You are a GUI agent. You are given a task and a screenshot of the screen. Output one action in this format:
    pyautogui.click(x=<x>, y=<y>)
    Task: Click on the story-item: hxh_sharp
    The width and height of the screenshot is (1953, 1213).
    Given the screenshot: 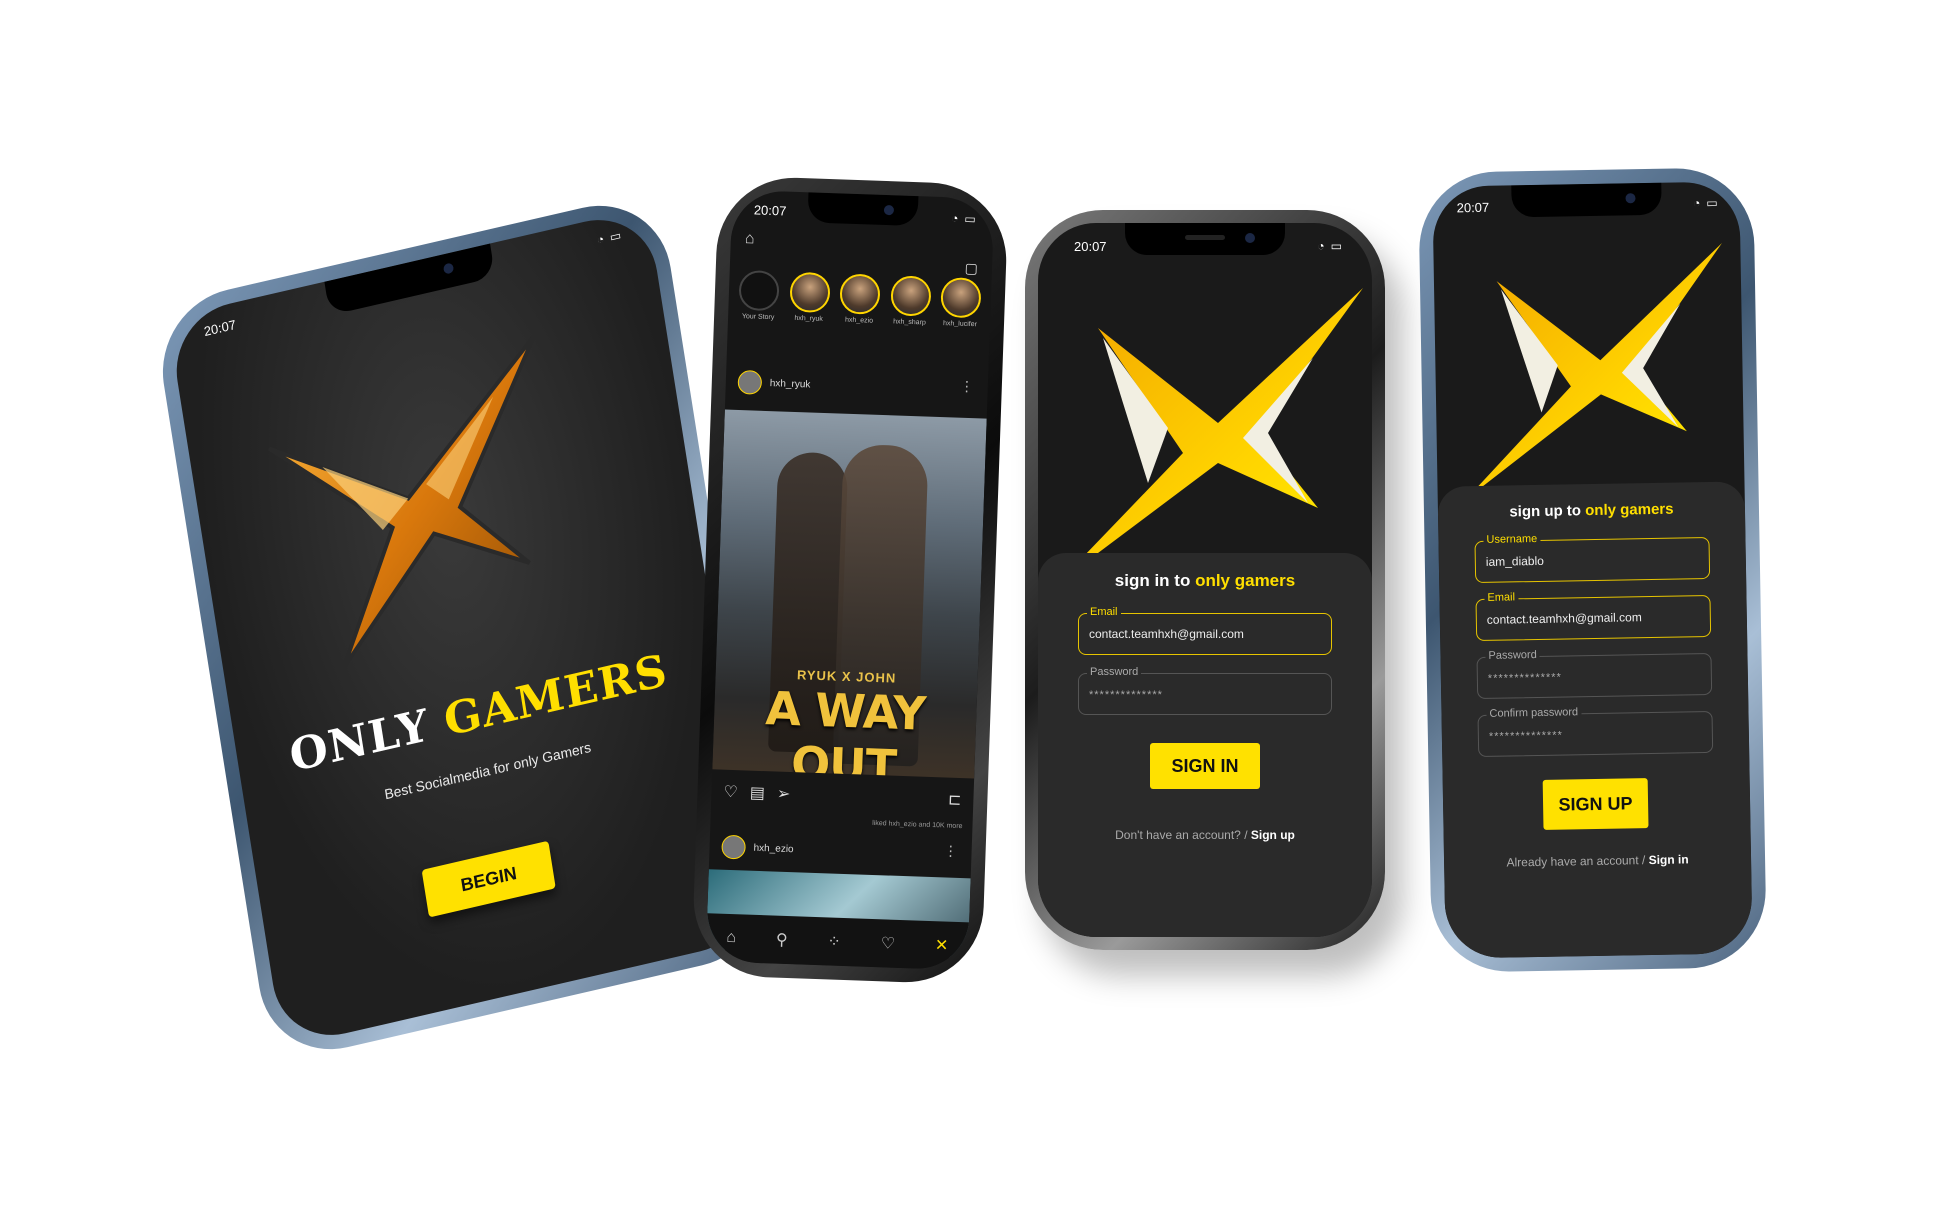 What is the action you would take?
    pyautogui.click(x=910, y=301)
    